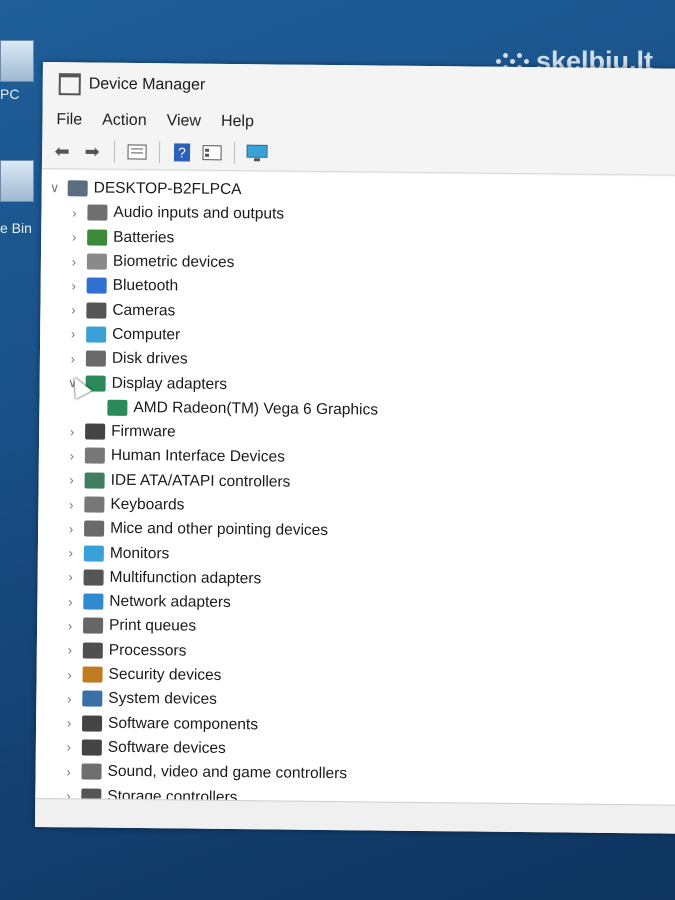 This screenshot has height=900, width=675. I want to click on tree-item-label: DESKTOP-B2FLPCA, so click(167, 189).